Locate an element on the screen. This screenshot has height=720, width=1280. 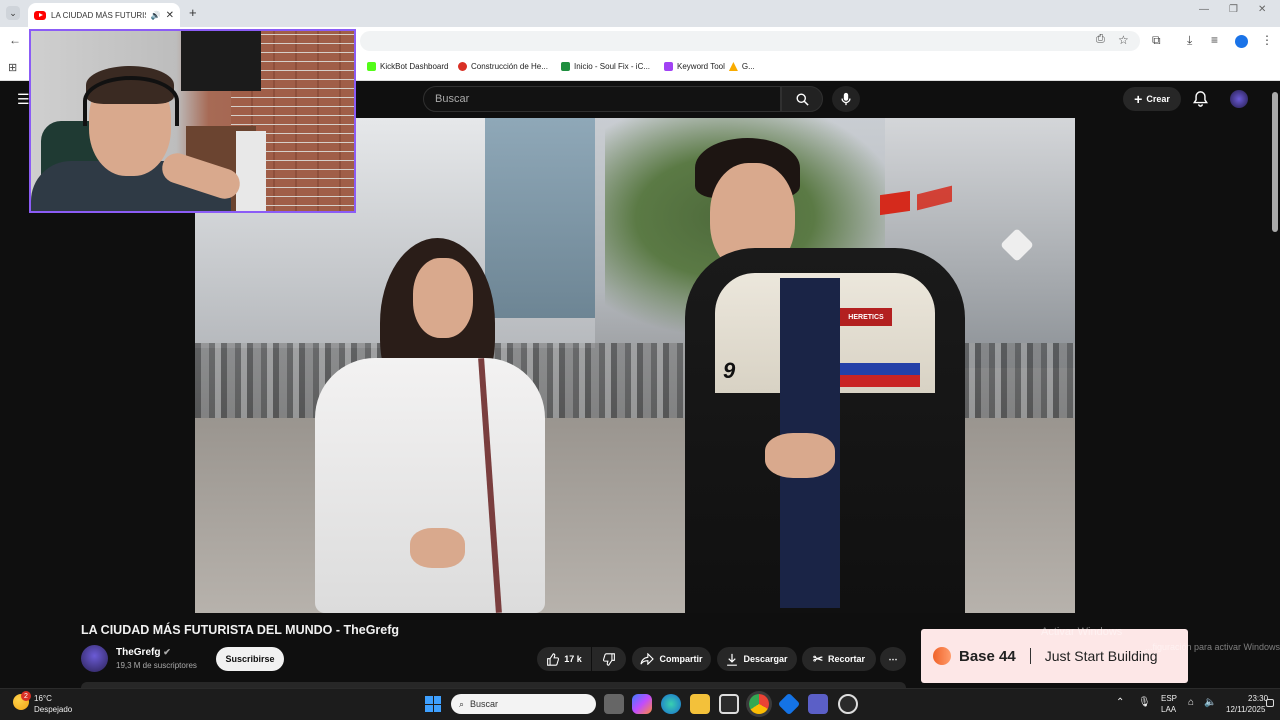
search-button is located at coordinates (802, 99).